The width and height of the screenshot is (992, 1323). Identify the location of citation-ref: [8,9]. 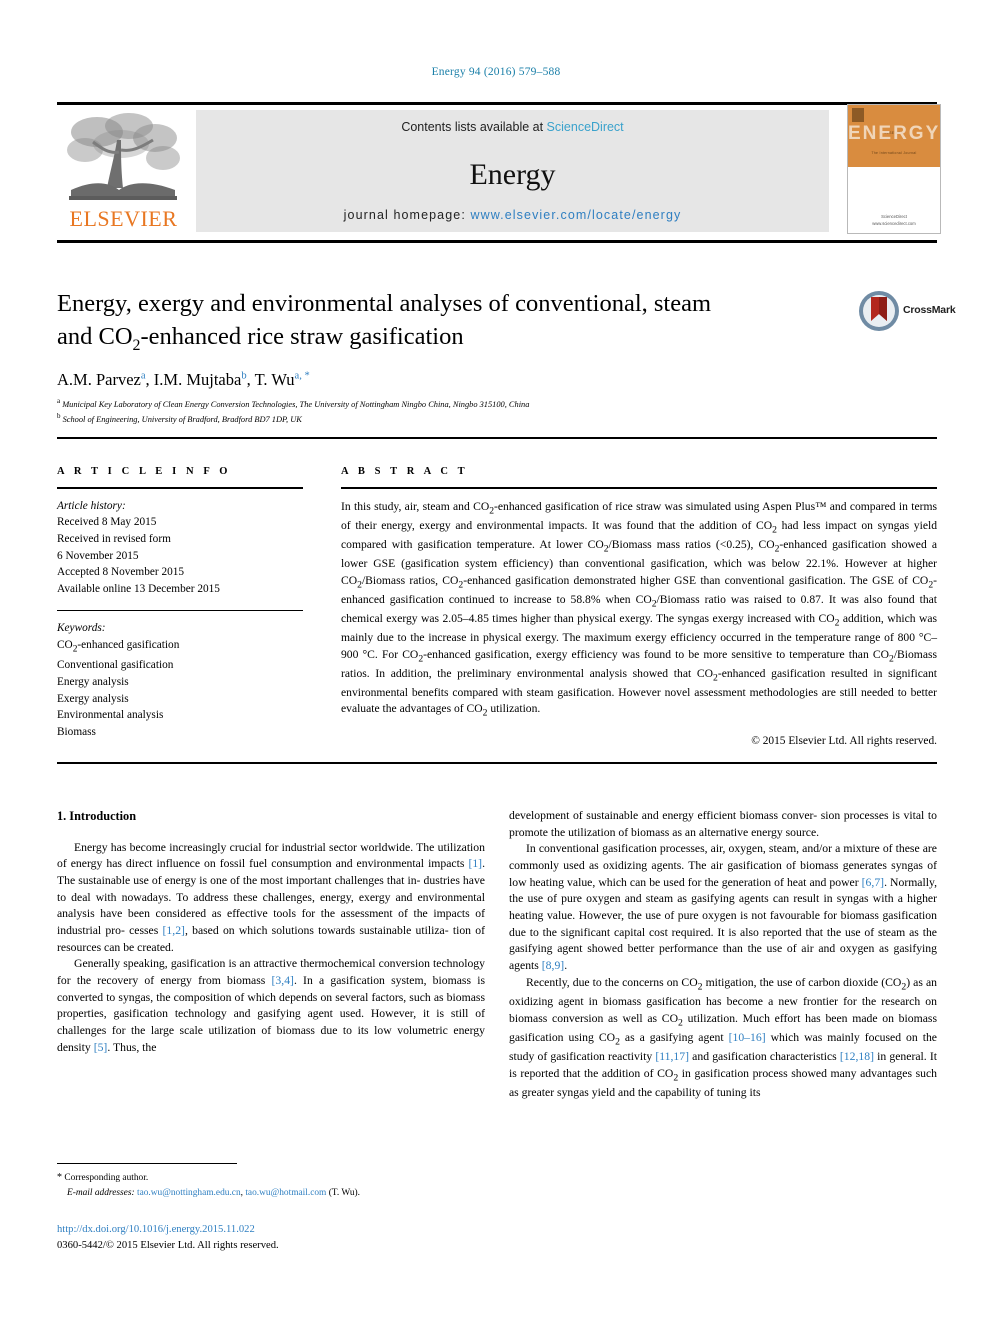
(553, 965).